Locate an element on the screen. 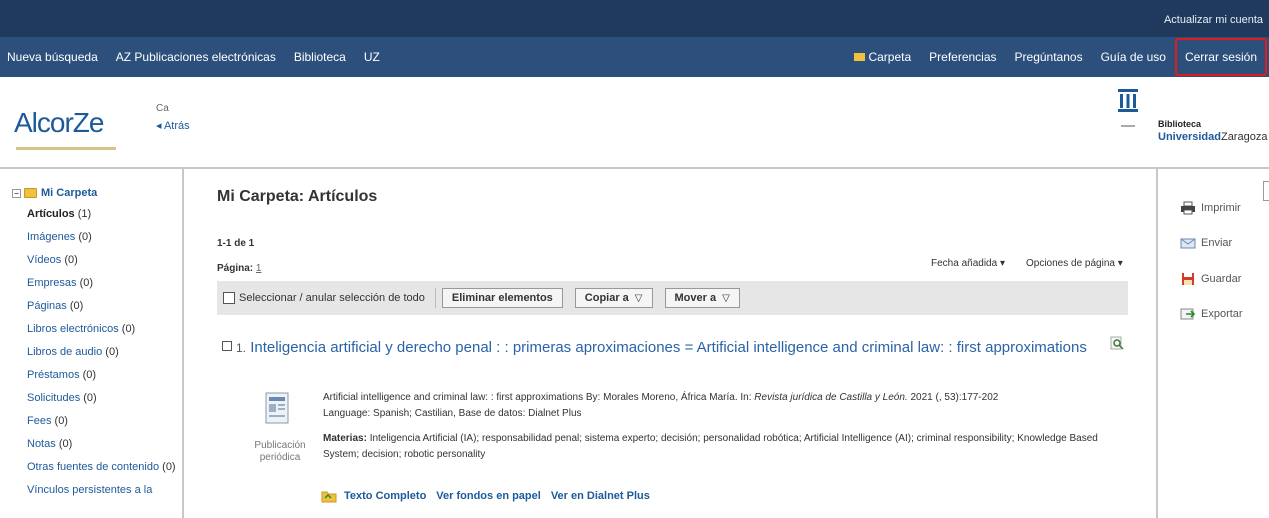  back-link: ◂ Atrás is located at coordinates (173, 125).